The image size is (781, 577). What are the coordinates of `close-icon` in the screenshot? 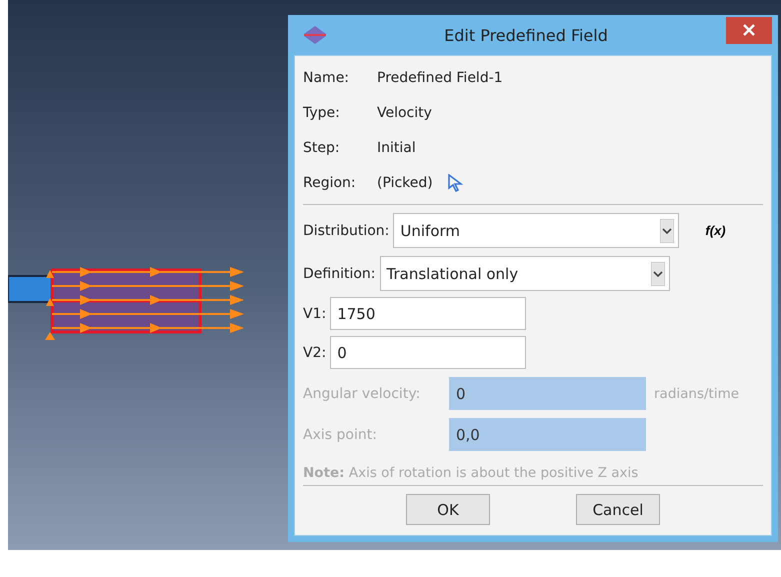 It's located at (749, 30).